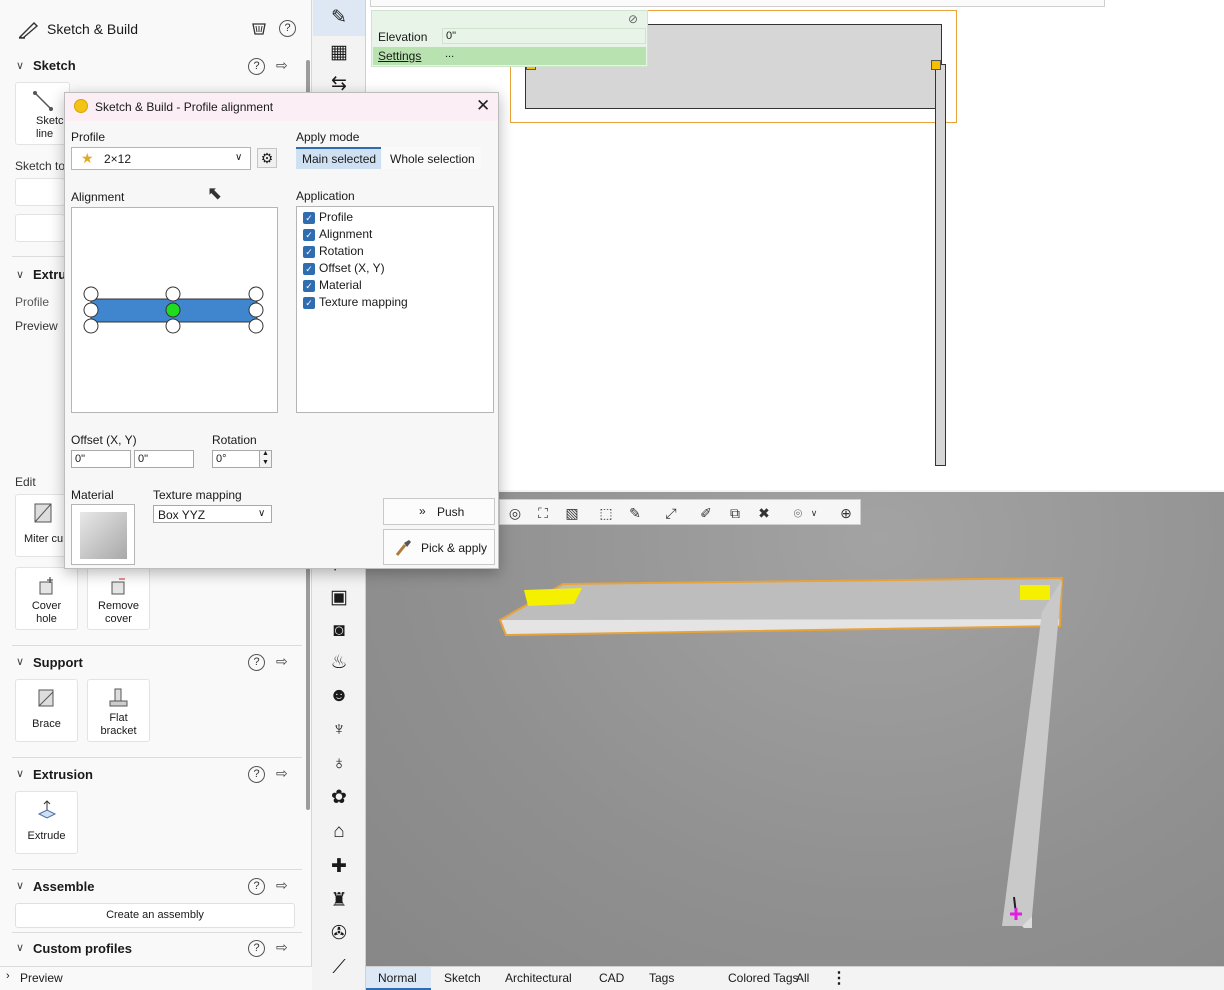  Describe the element at coordinates (846, 513) in the screenshot. I see `center-view-icon: ⊕` at that location.